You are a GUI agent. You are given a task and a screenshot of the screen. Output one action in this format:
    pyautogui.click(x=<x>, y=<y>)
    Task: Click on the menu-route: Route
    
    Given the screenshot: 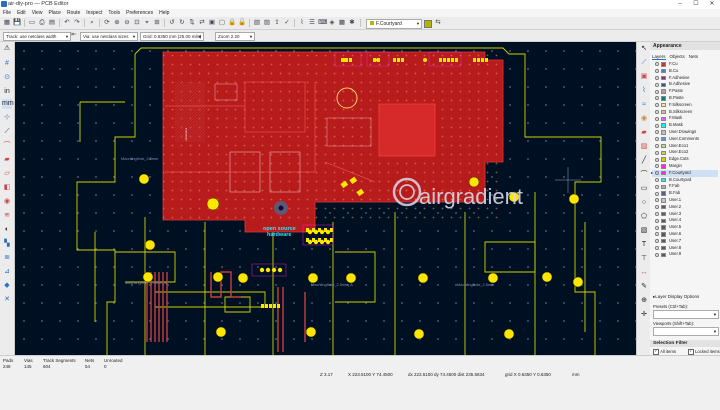 What is the action you would take?
    pyautogui.click(x=73, y=13)
    